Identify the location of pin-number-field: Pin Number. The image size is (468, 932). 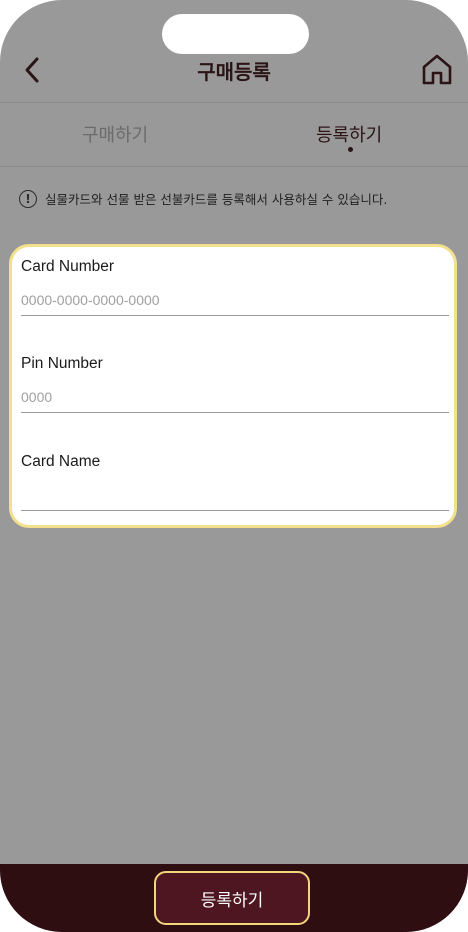
(235, 384).